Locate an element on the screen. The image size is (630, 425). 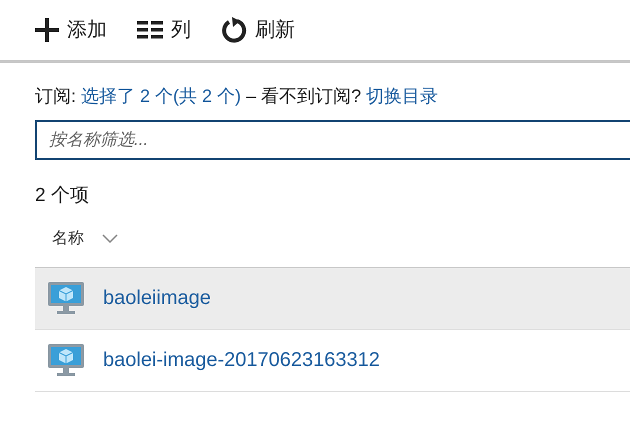
columns-icon is located at coordinates (150, 30).